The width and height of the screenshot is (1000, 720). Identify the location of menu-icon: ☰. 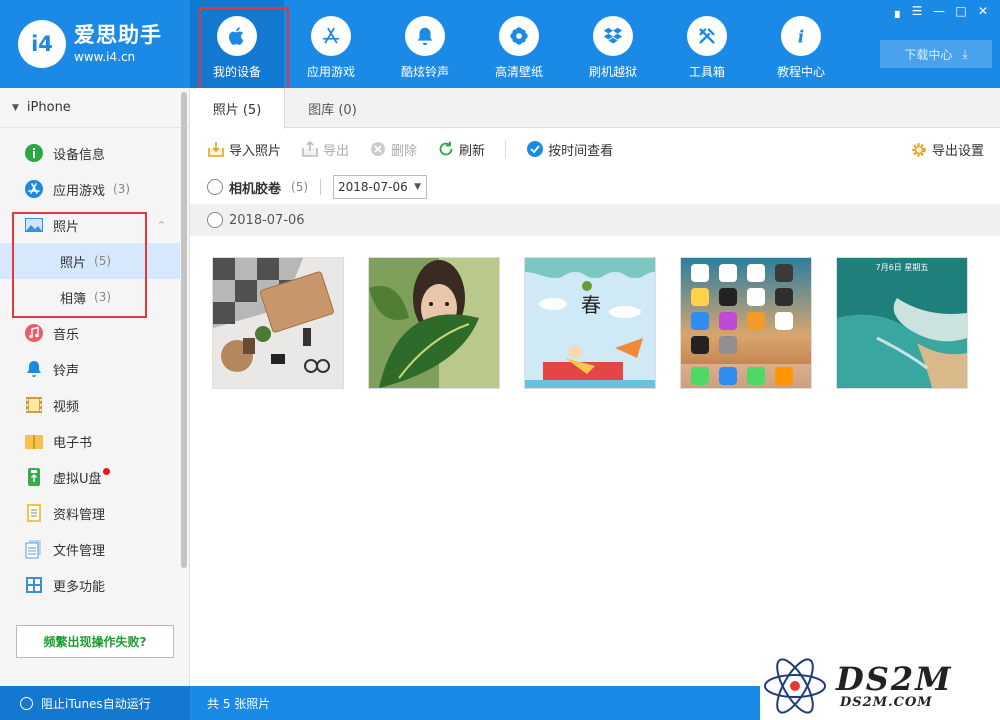
(917, 11).